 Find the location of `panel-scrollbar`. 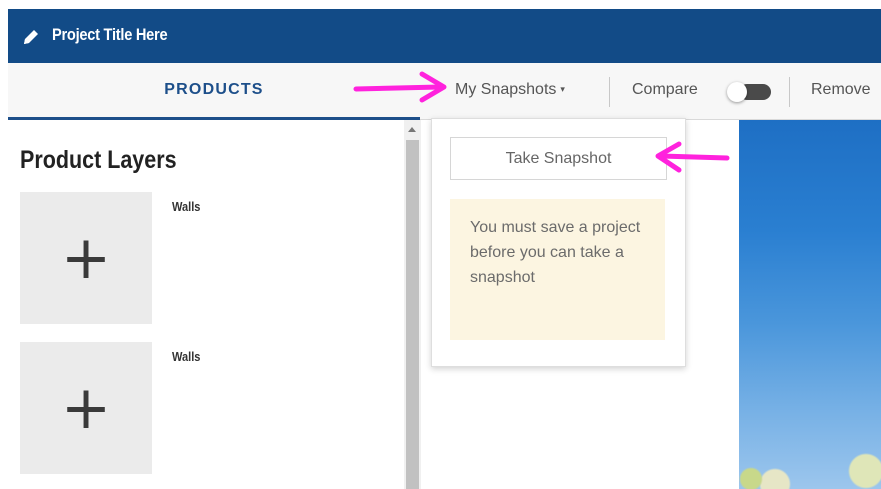

panel-scrollbar is located at coordinates (412, 304).